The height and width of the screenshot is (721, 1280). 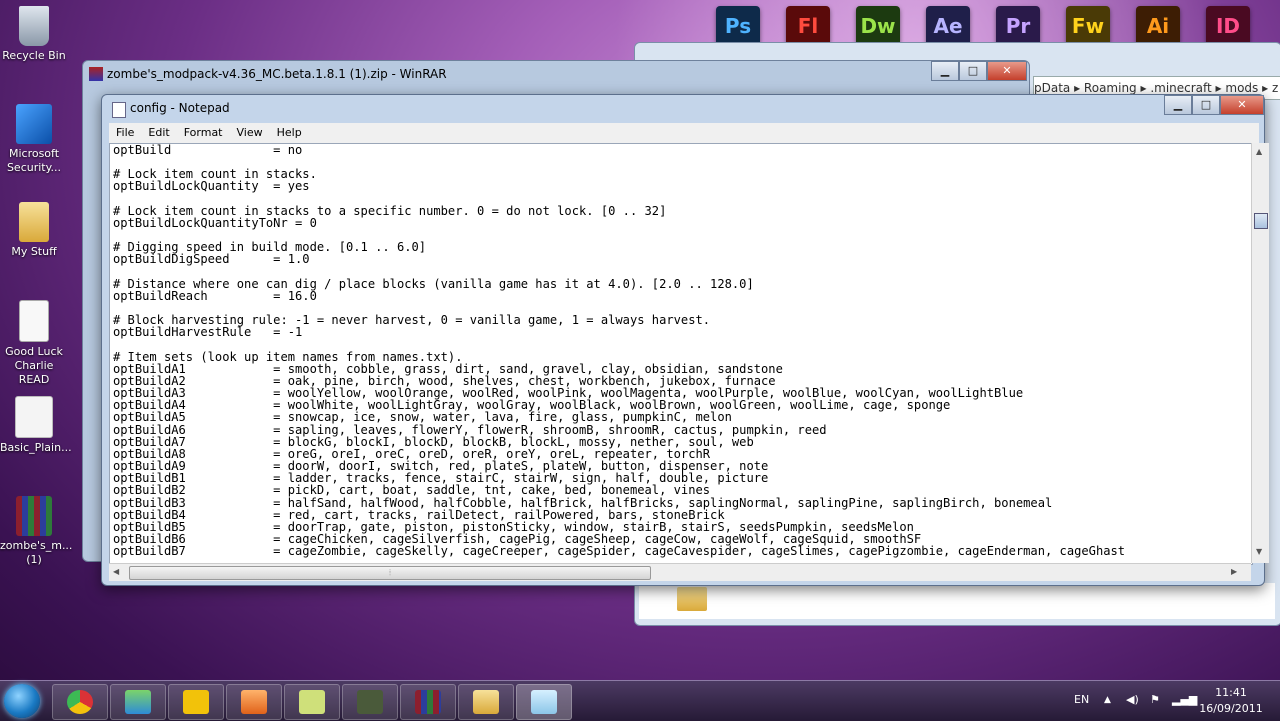 What do you see at coordinates (250, 133) in the screenshot?
I see `menu-view: View` at bounding box center [250, 133].